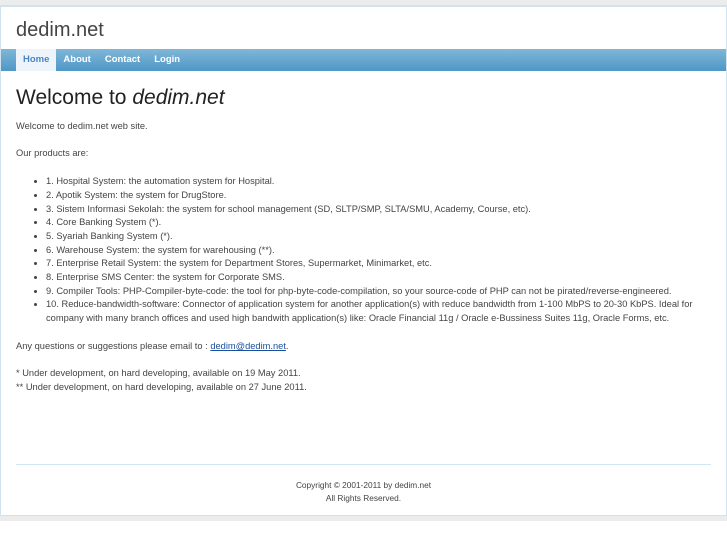  Describe the element at coordinates (52, 153) in the screenshot. I see `products-label: Our products are:` at that location.